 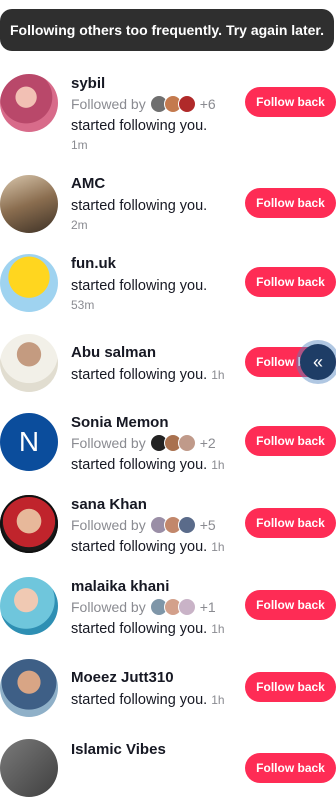 What do you see at coordinates (88, 183) in the screenshot?
I see `username: AMC` at bounding box center [88, 183].